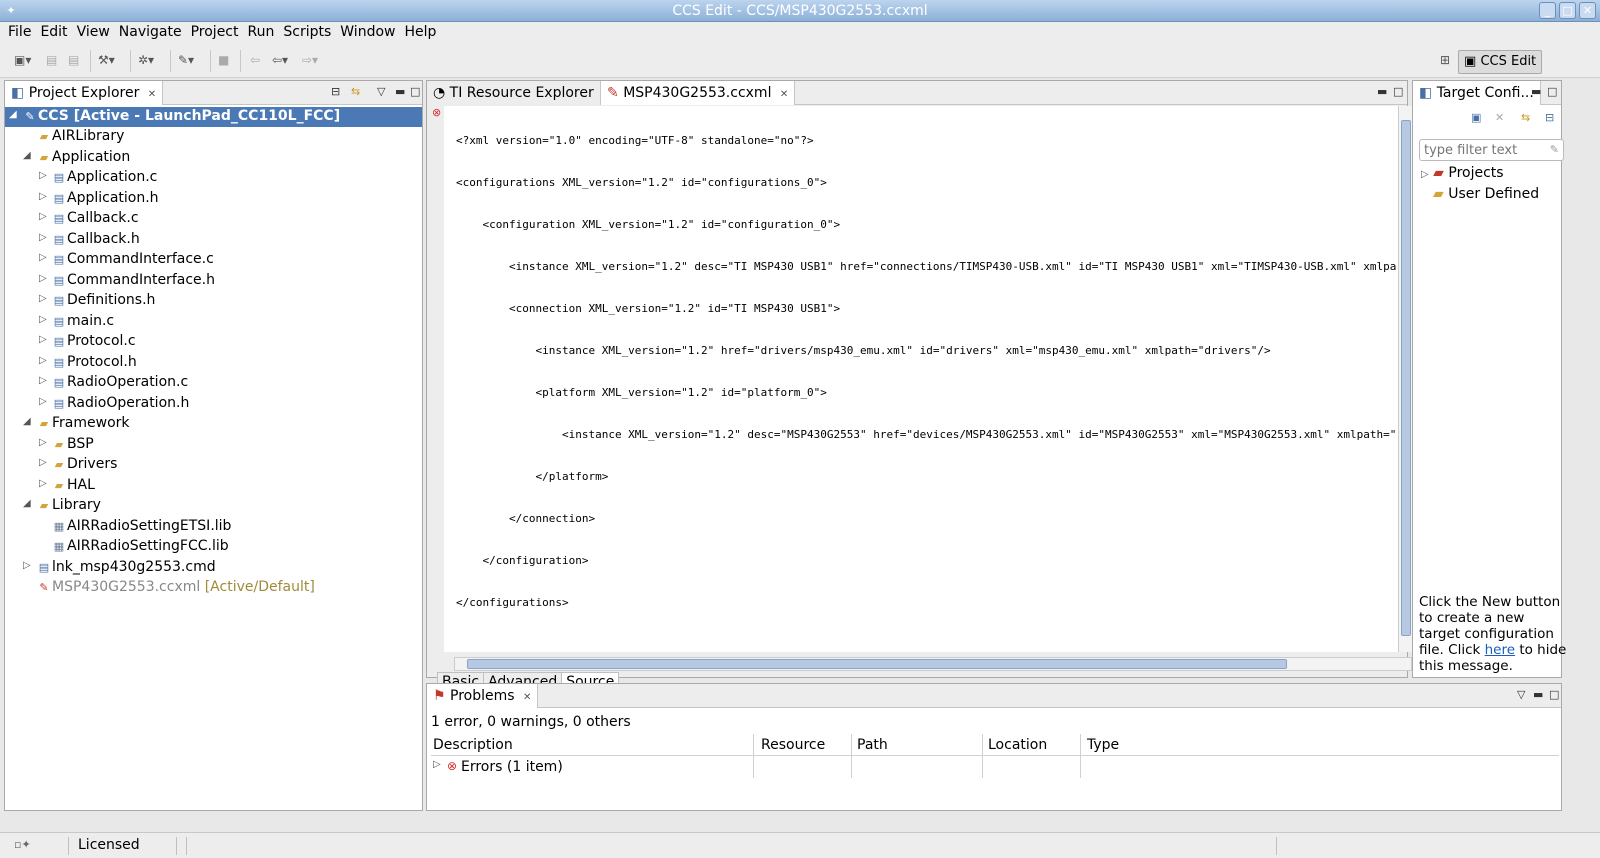 This screenshot has height=858, width=1600. I want to click on fast-view-icon: ▫✦, so click(22, 844).